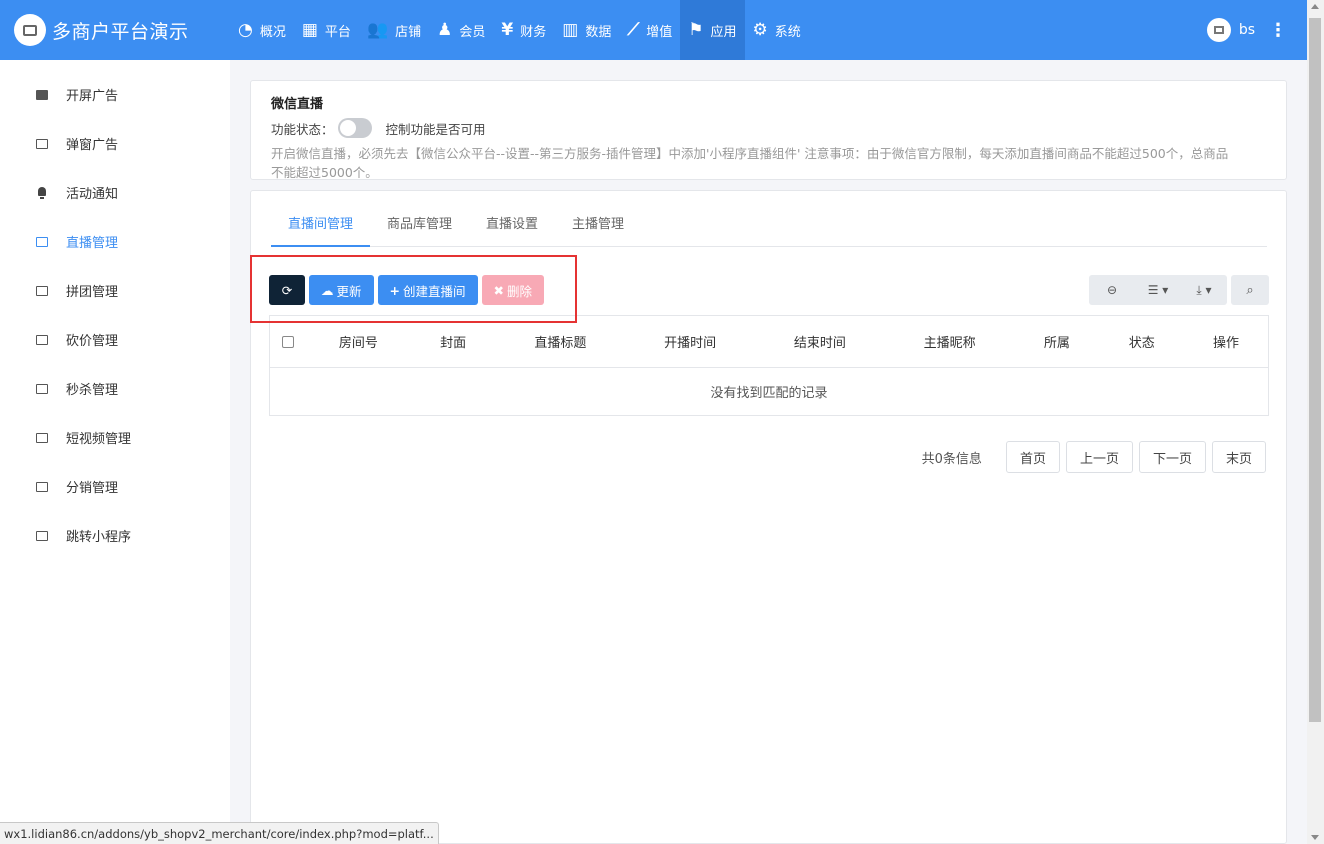 Image resolution: width=1324 pixels, height=844 pixels. I want to click on columns-button: ☰ ▾, so click(1158, 290).